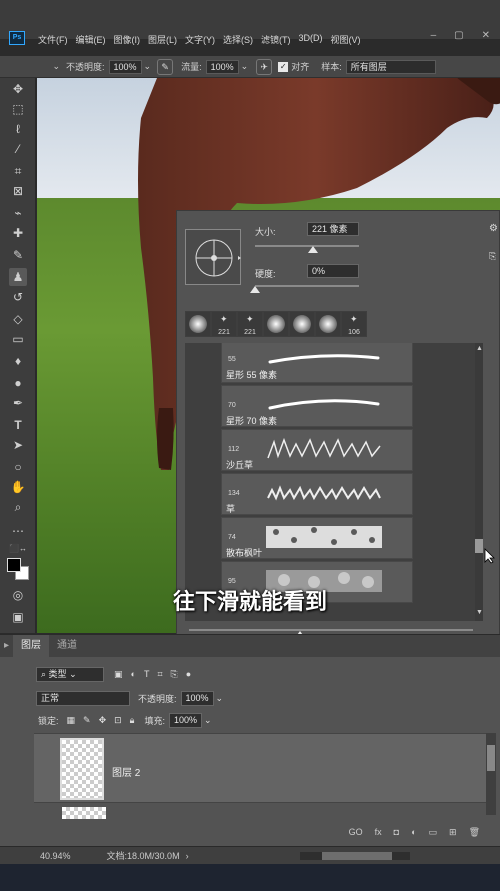 The width and height of the screenshot is (500, 891). Describe the element at coordinates (159, 674) in the screenshot. I see `filter-shape-icon: ⌗` at that location.